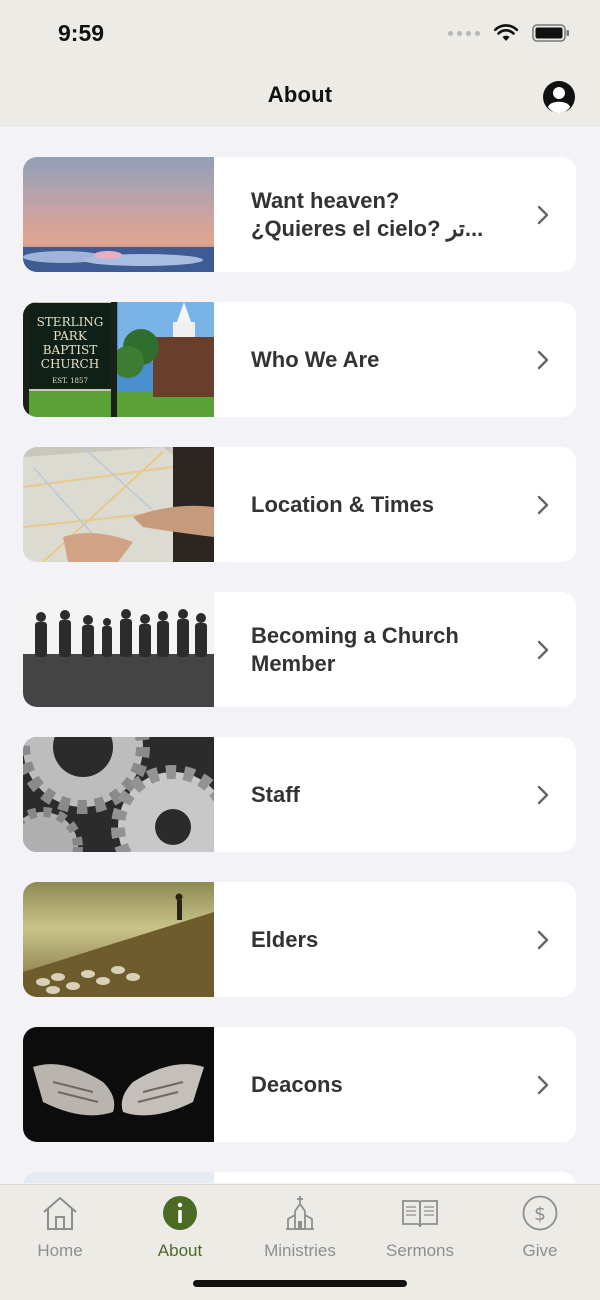 The height and width of the screenshot is (1300, 600). What do you see at coordinates (180, 1250) in the screenshot?
I see `tab-label: About` at bounding box center [180, 1250].